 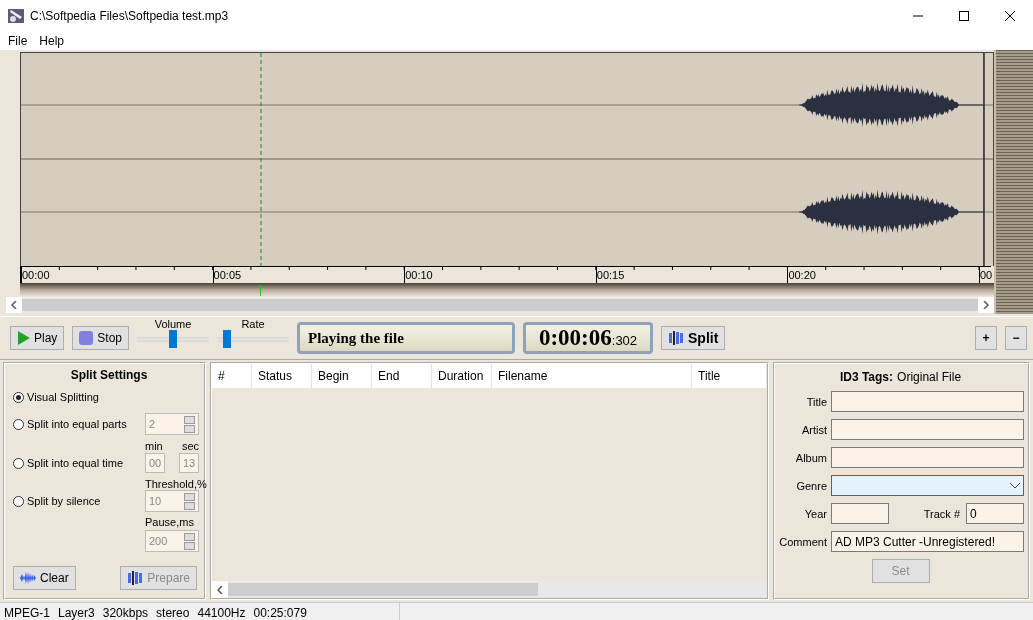 I want to click on field-label: Year, so click(x=815, y=513).